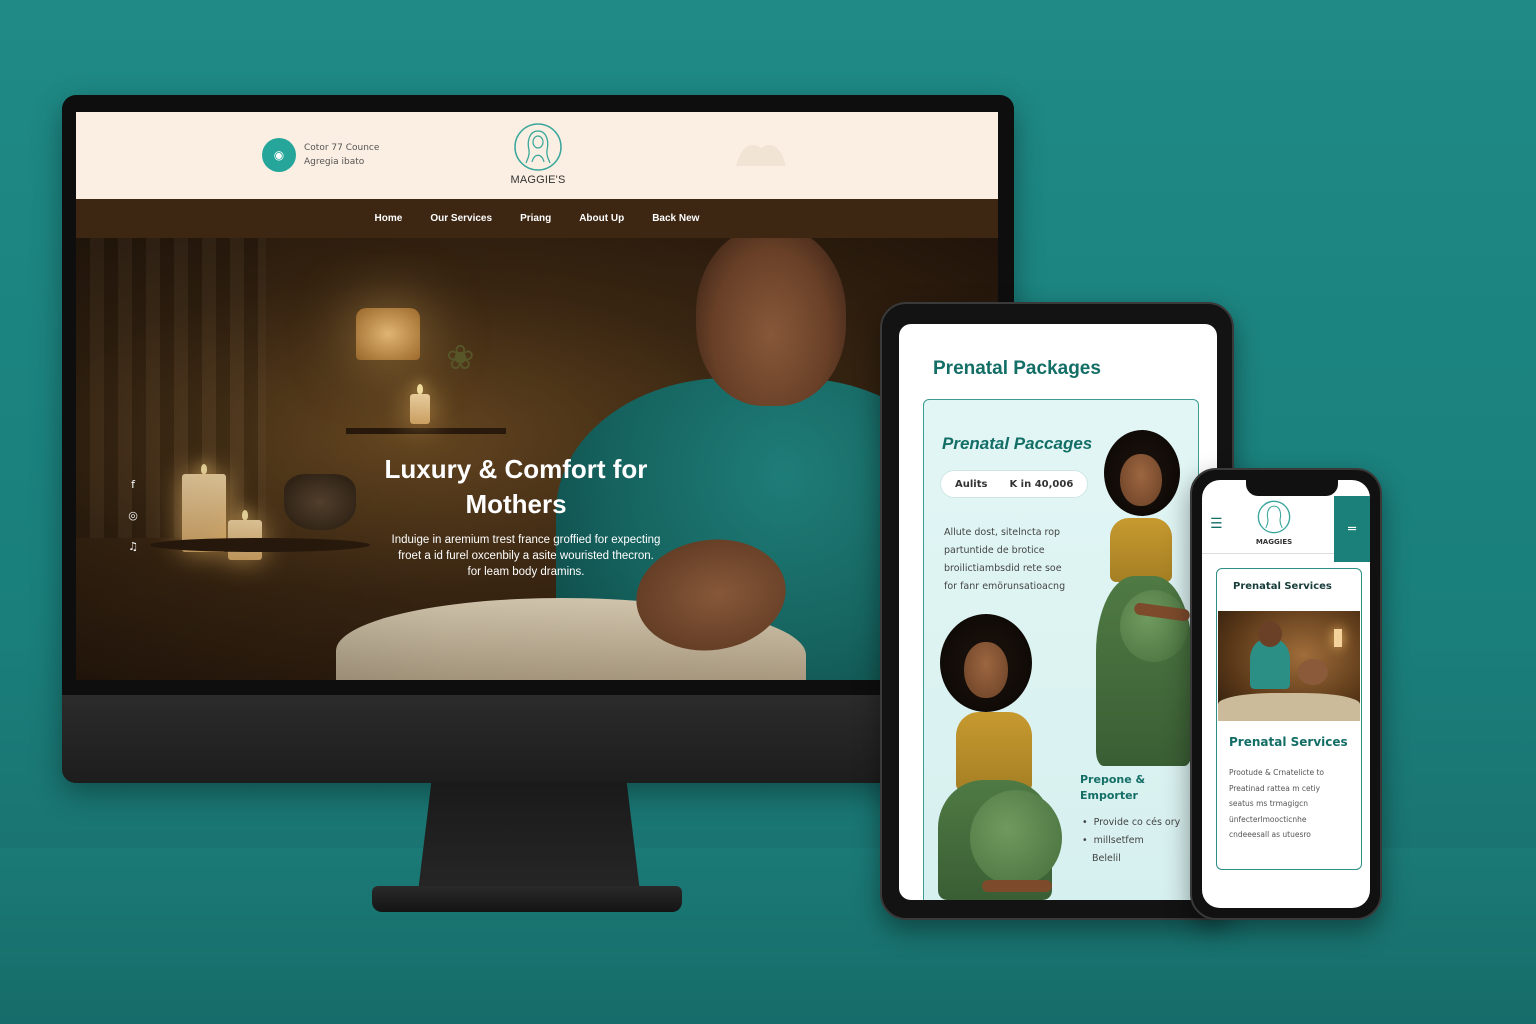 This screenshot has height=1024, width=1536. Describe the element at coordinates (529, 837) in the screenshot. I see `monitor-stand` at that location.